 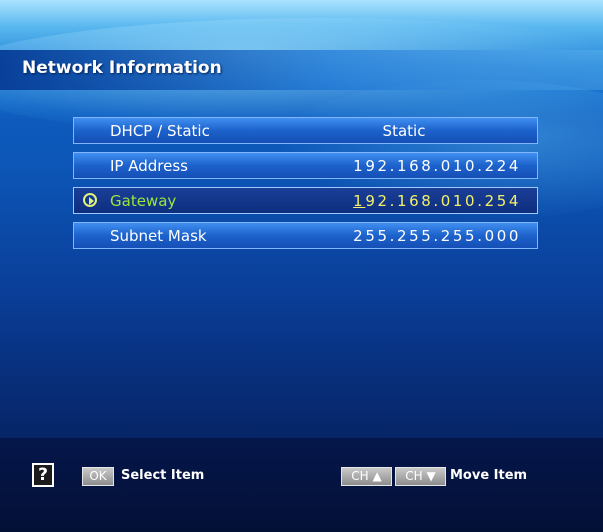 What do you see at coordinates (163, 475) in the screenshot?
I see `select-item-hint: Select Item` at bounding box center [163, 475].